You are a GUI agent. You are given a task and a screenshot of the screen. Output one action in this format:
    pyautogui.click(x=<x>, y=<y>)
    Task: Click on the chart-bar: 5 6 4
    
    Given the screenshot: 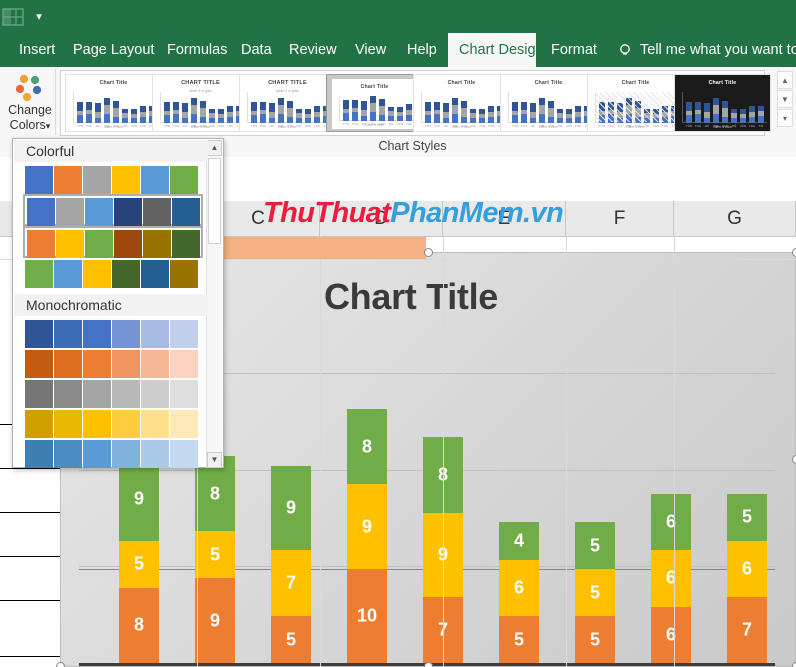 What is the action you would take?
    pyautogui.click(x=519, y=458)
    